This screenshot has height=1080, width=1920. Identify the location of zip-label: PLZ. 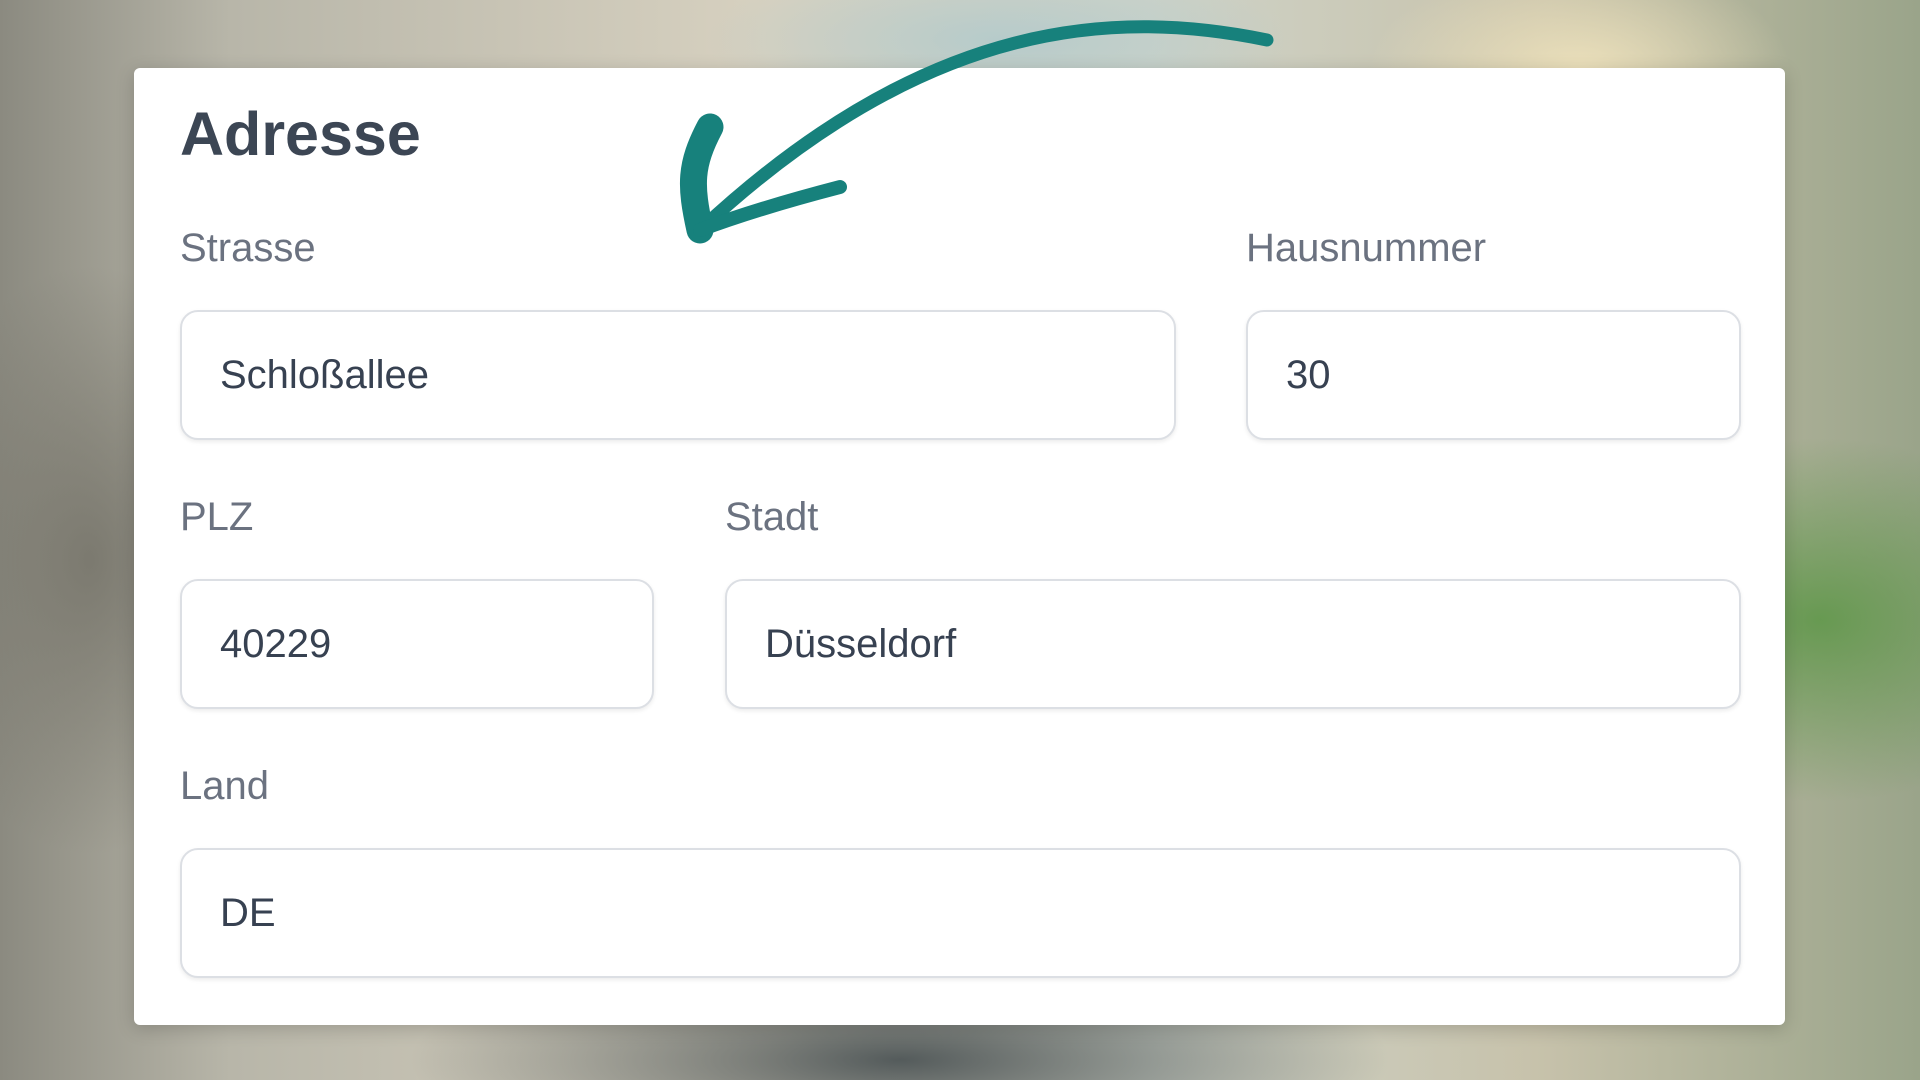
(217, 517).